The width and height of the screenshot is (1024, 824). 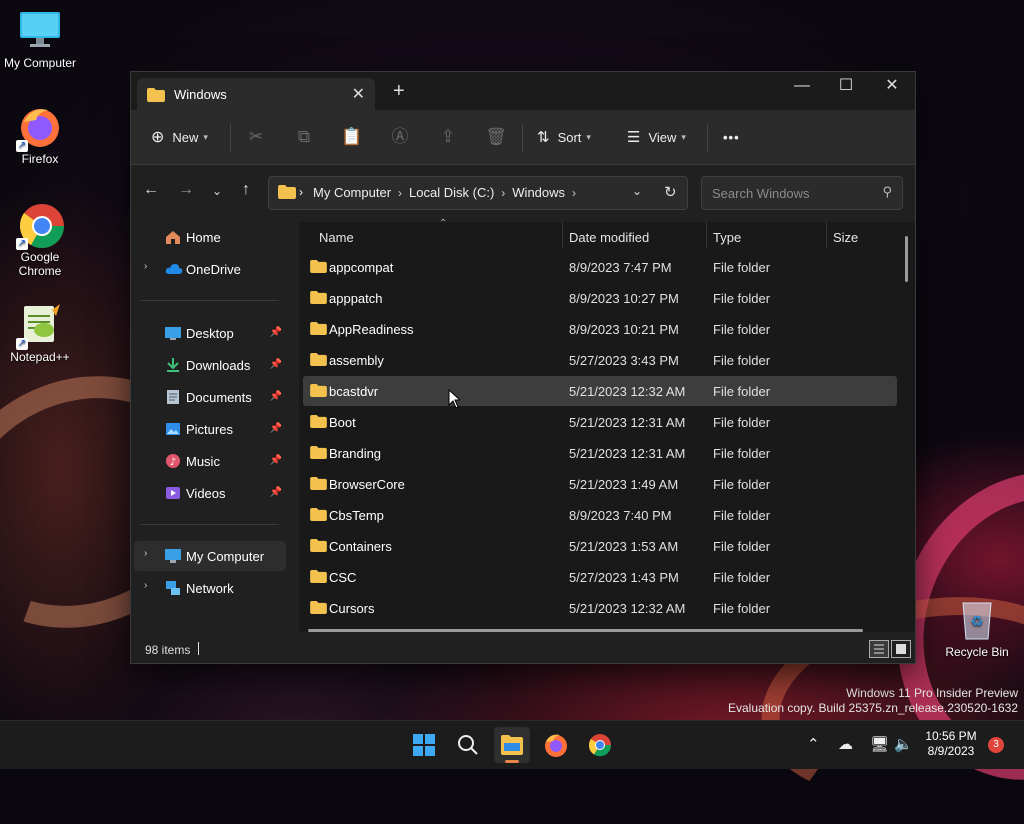 I want to click on copy-icon: ⧉, so click(x=304, y=137).